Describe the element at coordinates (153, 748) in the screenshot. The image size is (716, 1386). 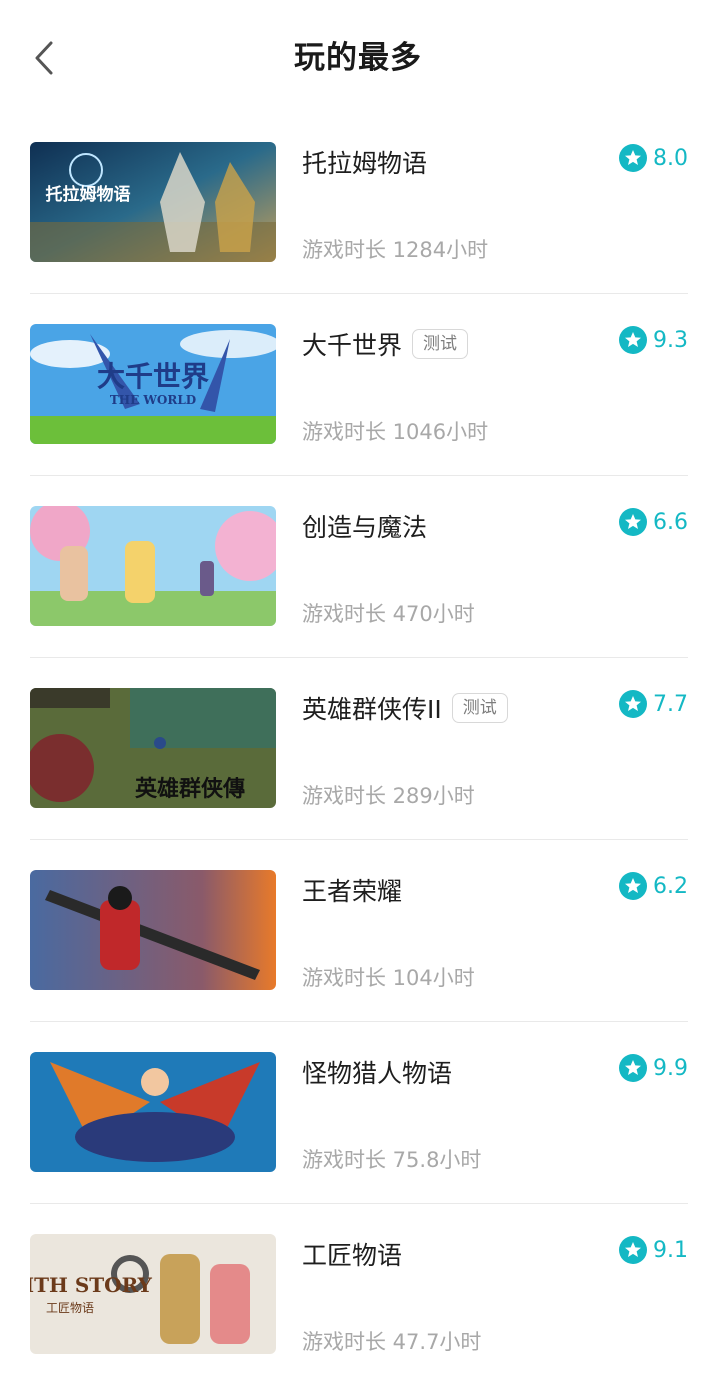
I see `game-thumbnail: 英雄群侠傳` at that location.